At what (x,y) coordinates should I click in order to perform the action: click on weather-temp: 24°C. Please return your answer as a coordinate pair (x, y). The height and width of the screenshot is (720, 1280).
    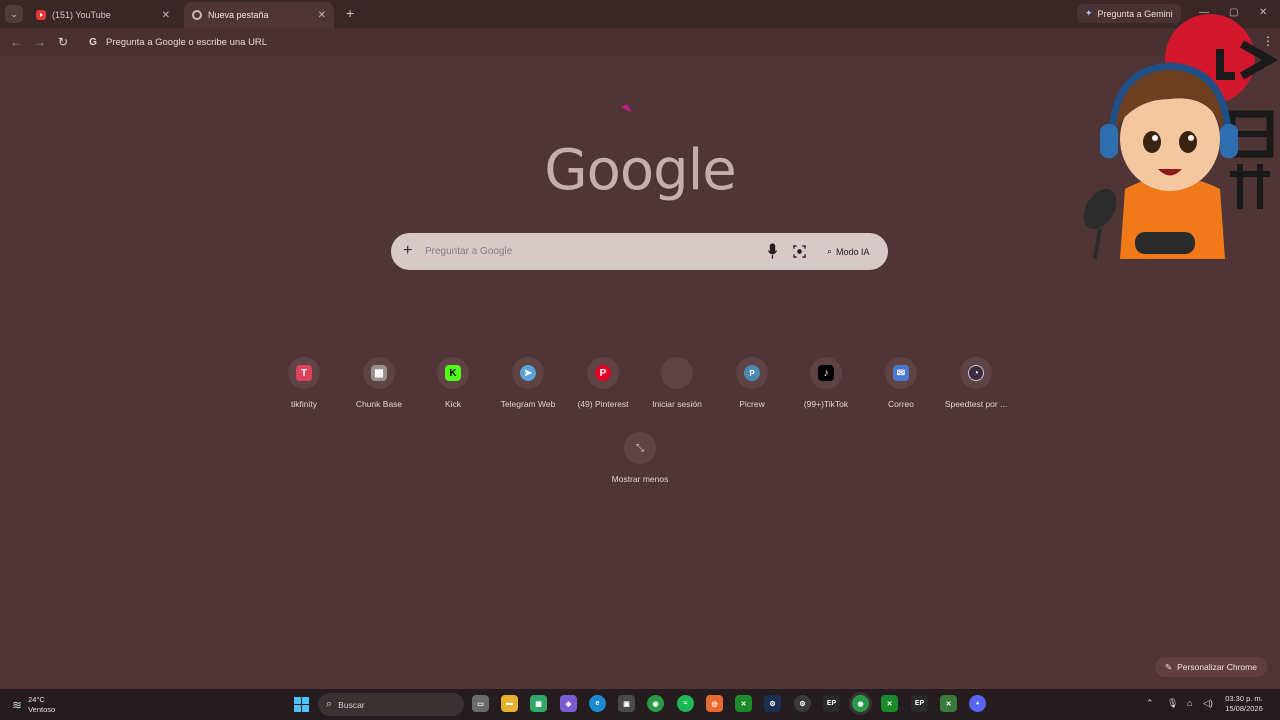
    Looking at the image, I should click on (36, 699).